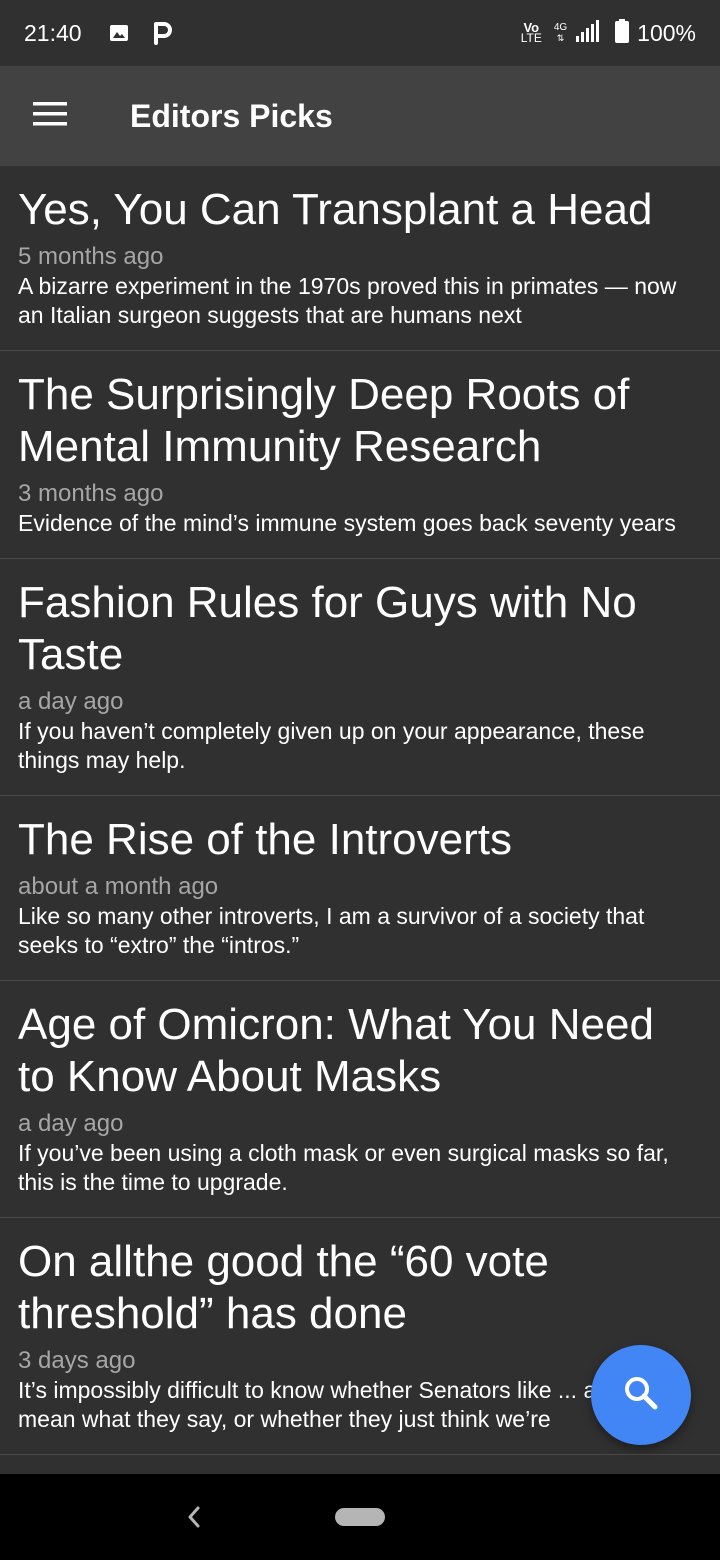  I want to click on battery-icon, so click(622, 33).